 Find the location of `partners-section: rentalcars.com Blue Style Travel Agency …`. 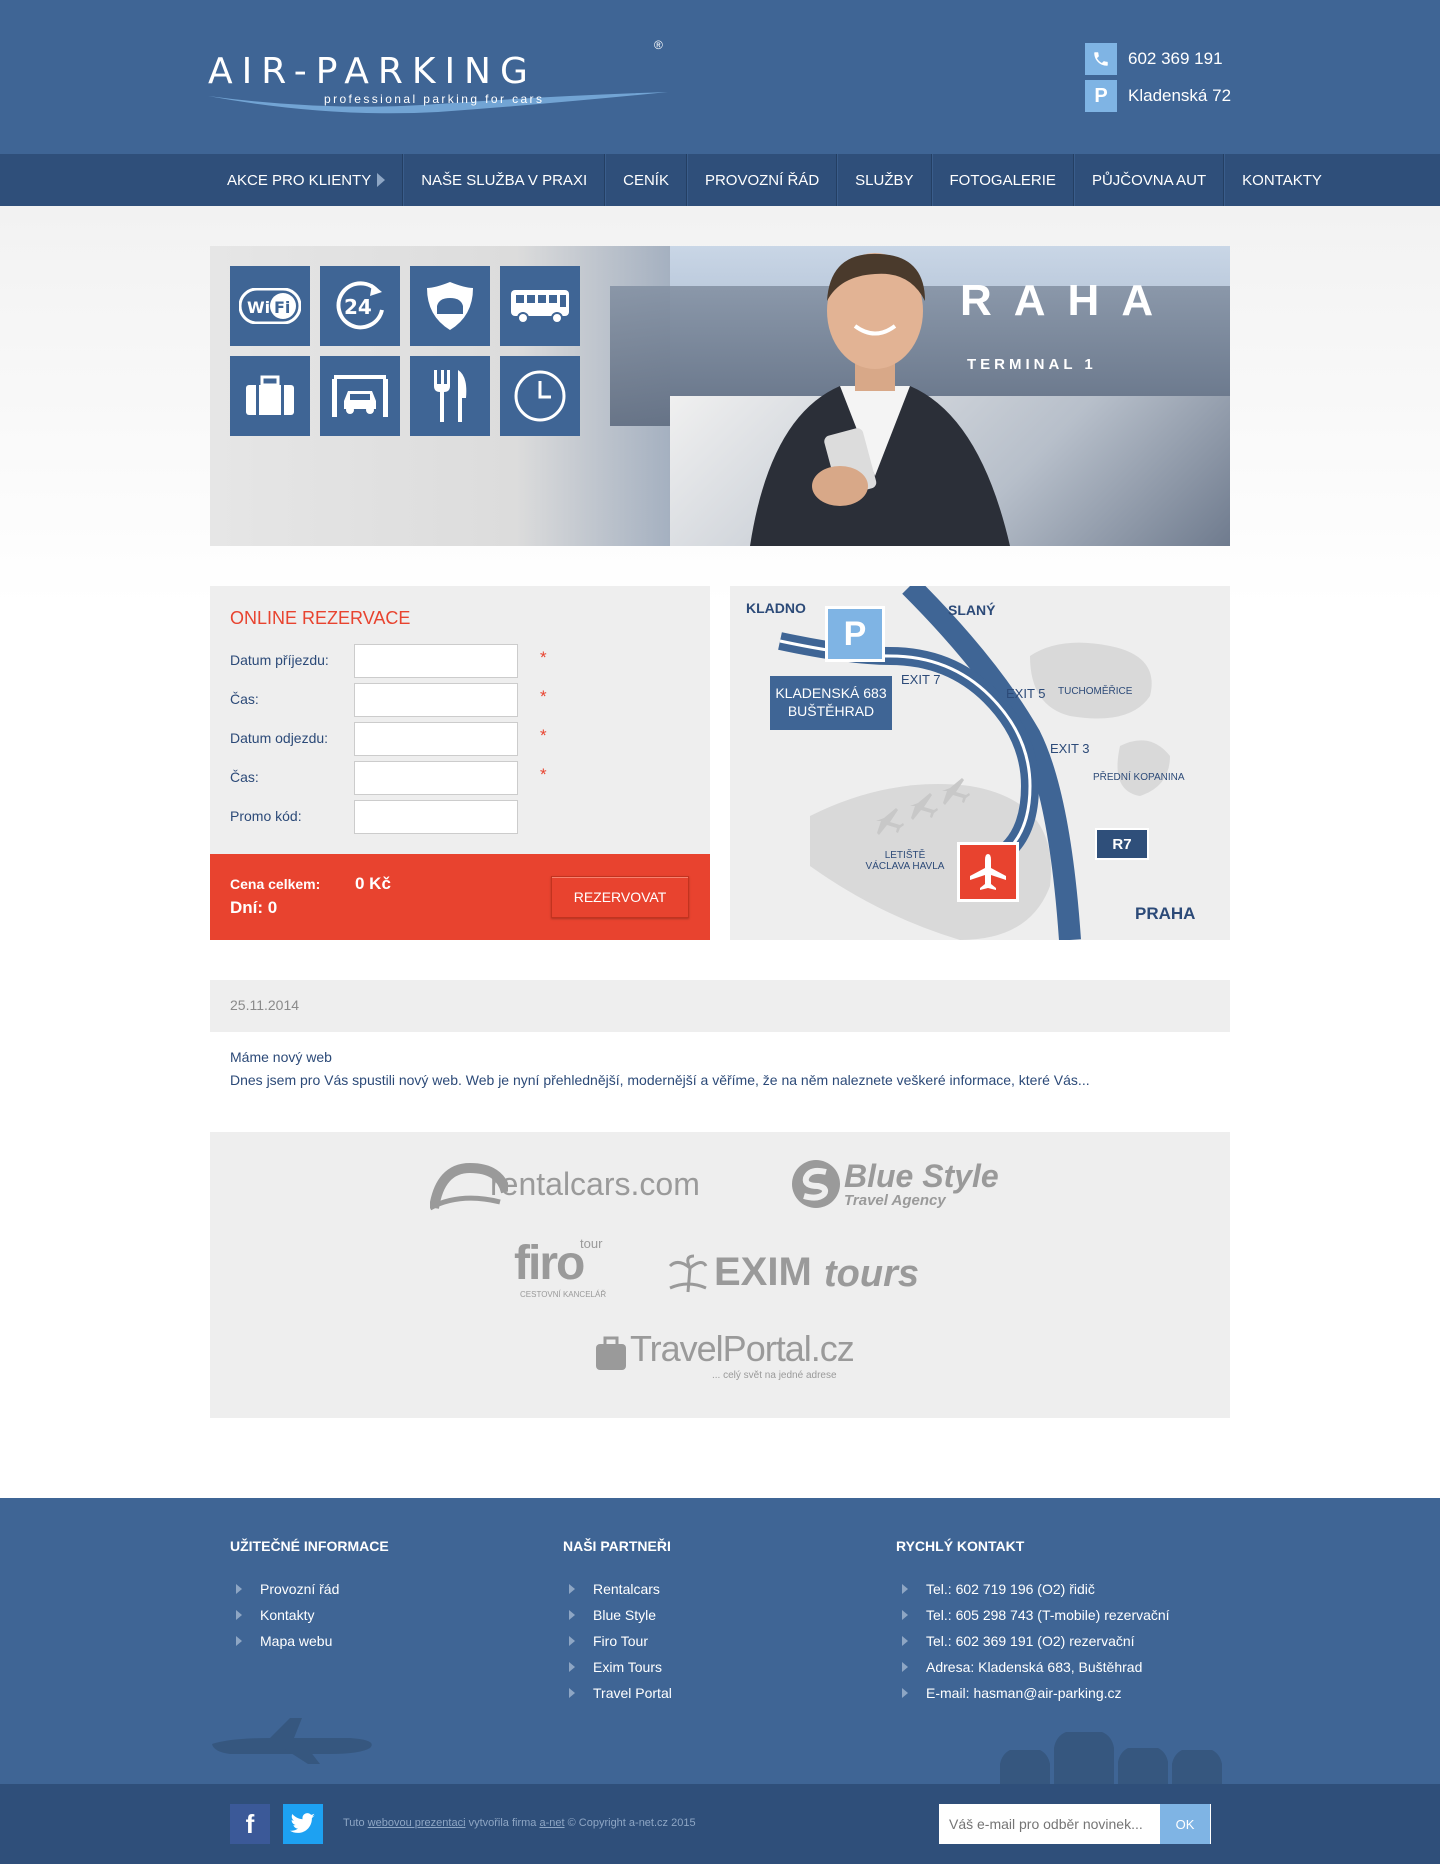

partners-section: rentalcars.com Blue Style Travel Agency … is located at coordinates (720, 1275).